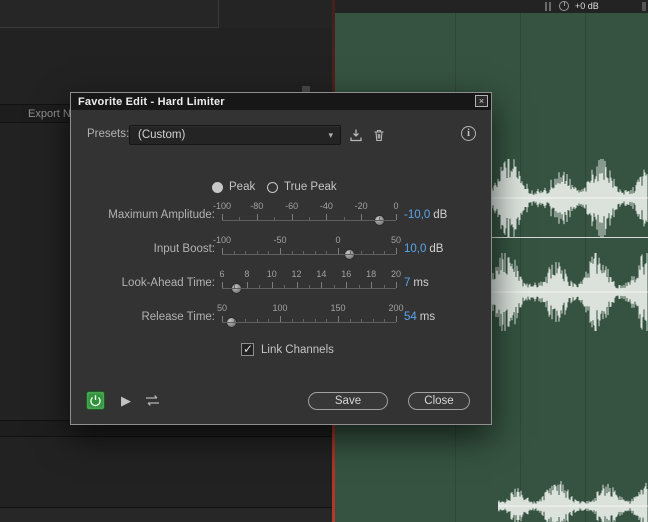 This screenshot has height=522, width=648. I want to click on slider-value: -10,0 dB, so click(425, 215).